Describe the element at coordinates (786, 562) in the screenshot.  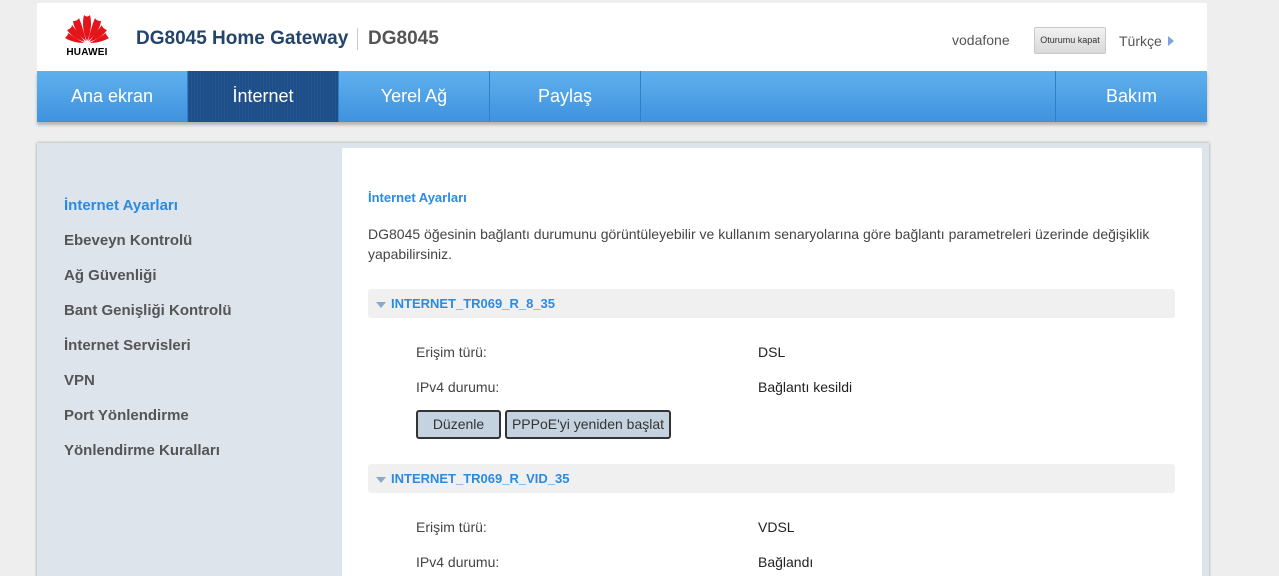
I see `ipv4-status-value: Bağlandı` at that location.